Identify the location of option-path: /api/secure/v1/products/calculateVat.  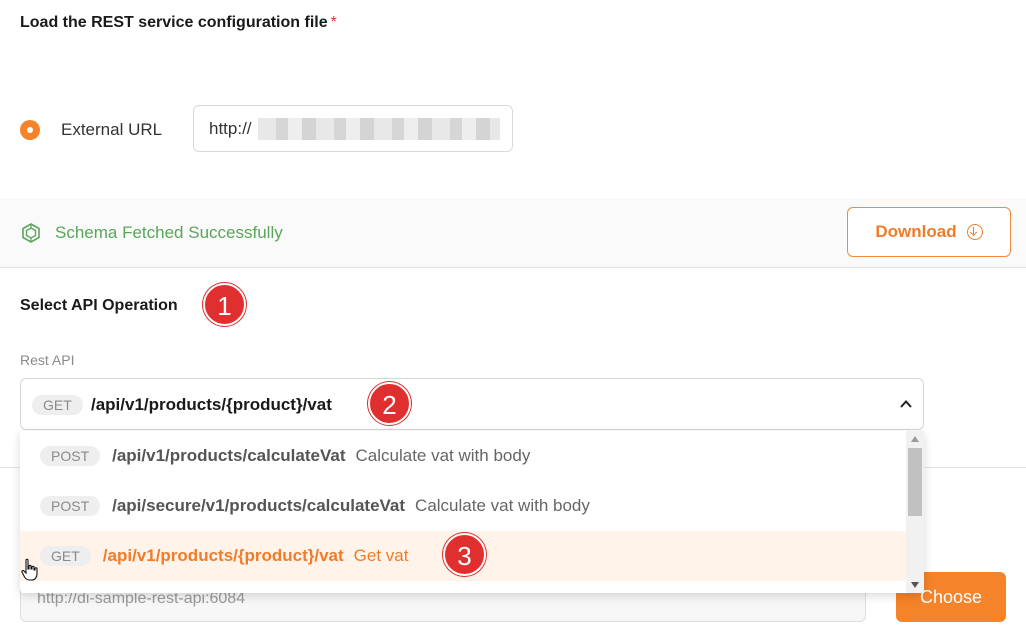
(259, 505).